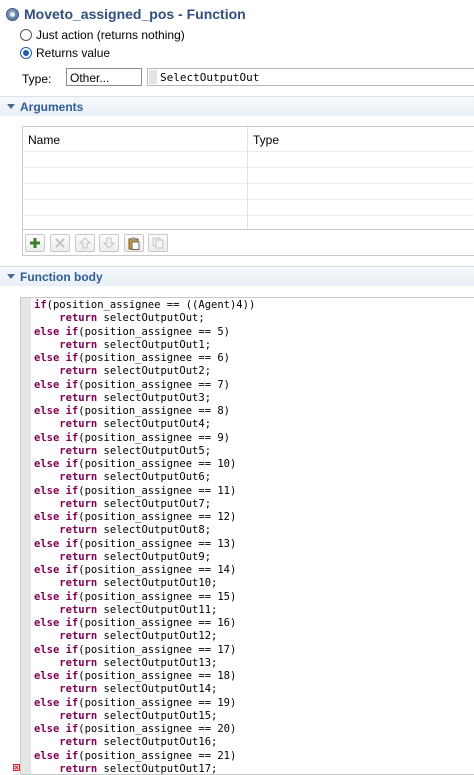 The height and width of the screenshot is (775, 474). What do you see at coordinates (157, 729) in the screenshot?
I see `code-expression: (position_assignee == 20)` at bounding box center [157, 729].